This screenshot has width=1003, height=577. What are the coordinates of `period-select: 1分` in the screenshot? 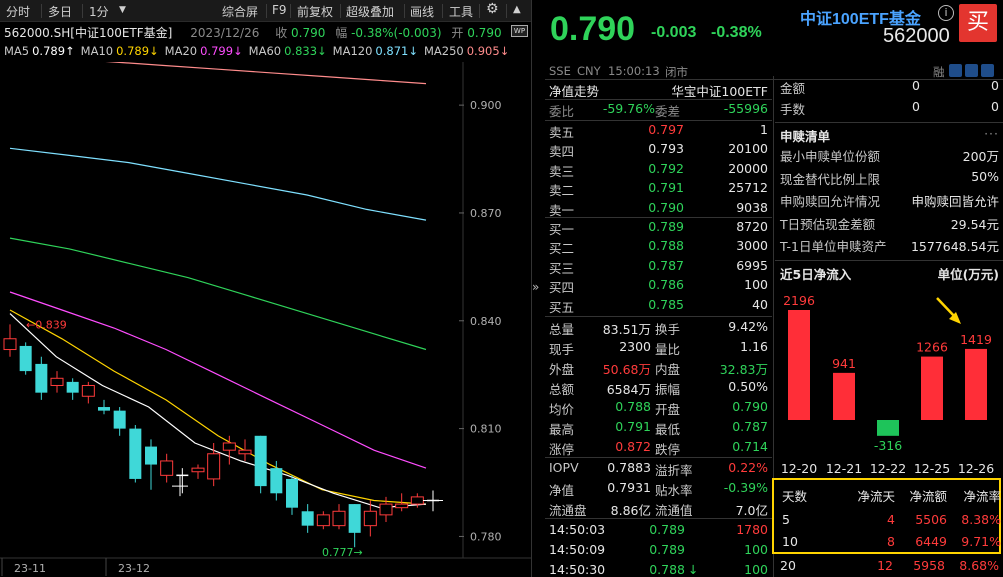 It's located at (99, 11).